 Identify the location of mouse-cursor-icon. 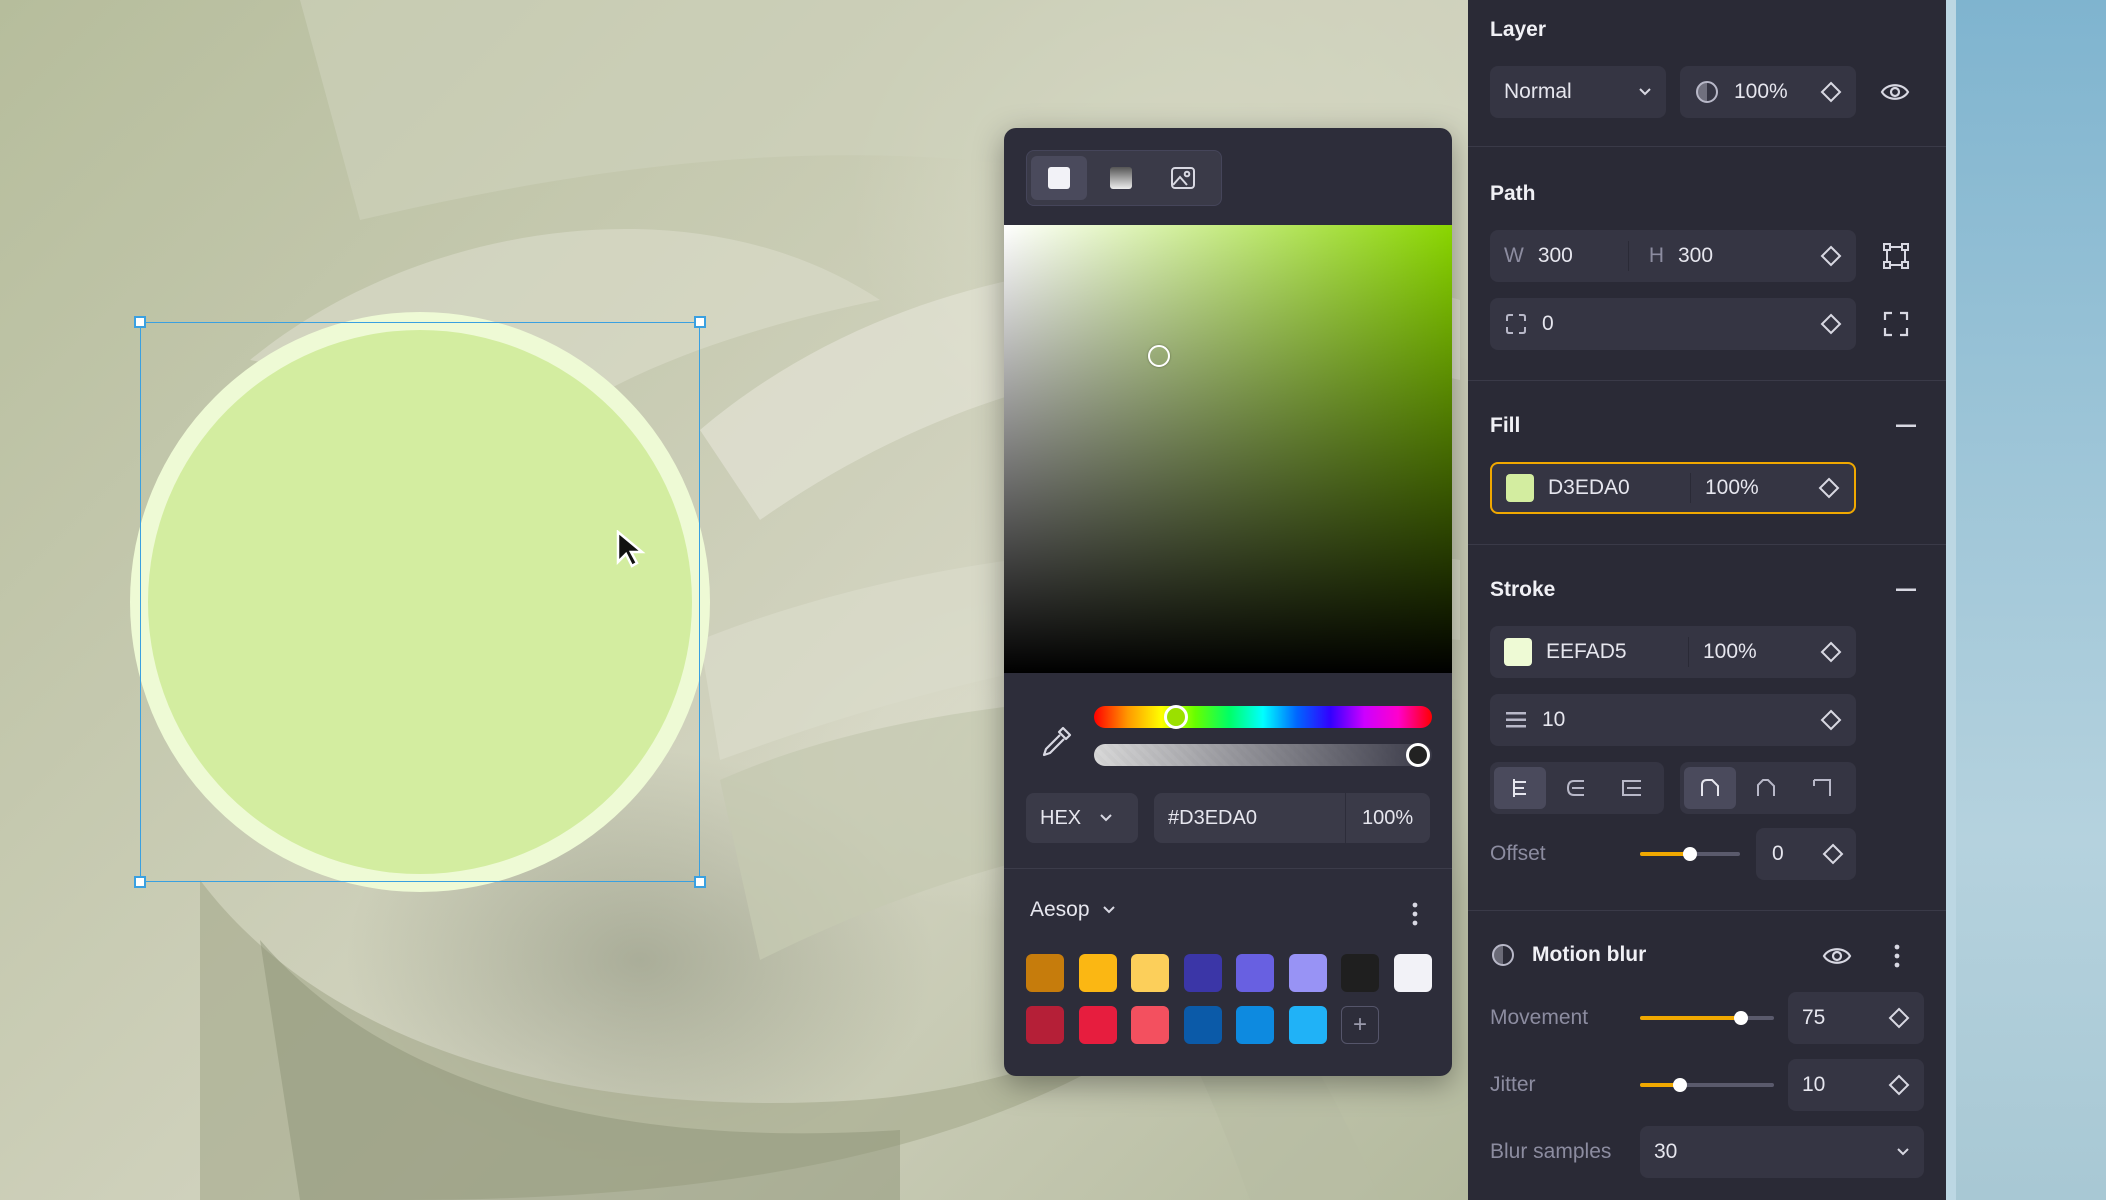
(631, 549).